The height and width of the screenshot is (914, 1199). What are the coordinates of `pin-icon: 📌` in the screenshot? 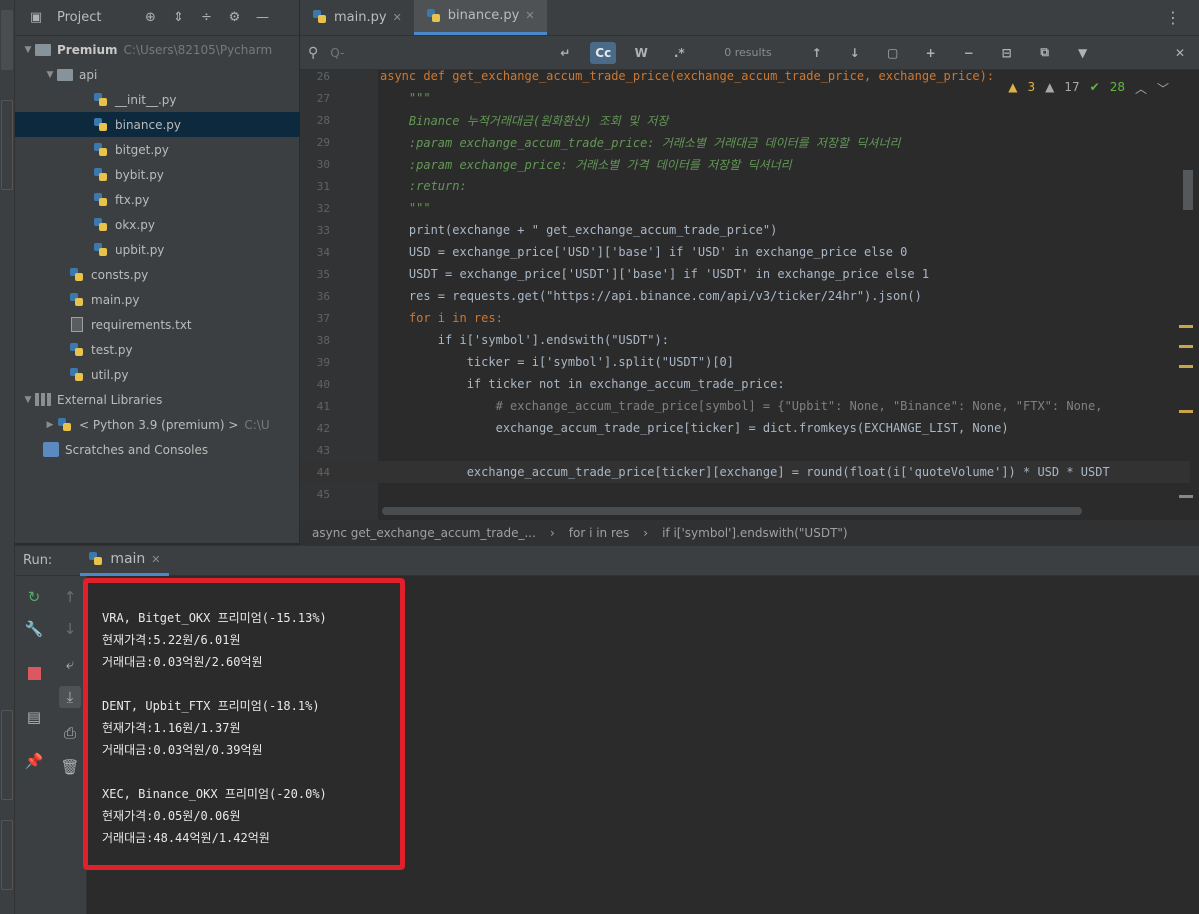 It's located at (34, 761).